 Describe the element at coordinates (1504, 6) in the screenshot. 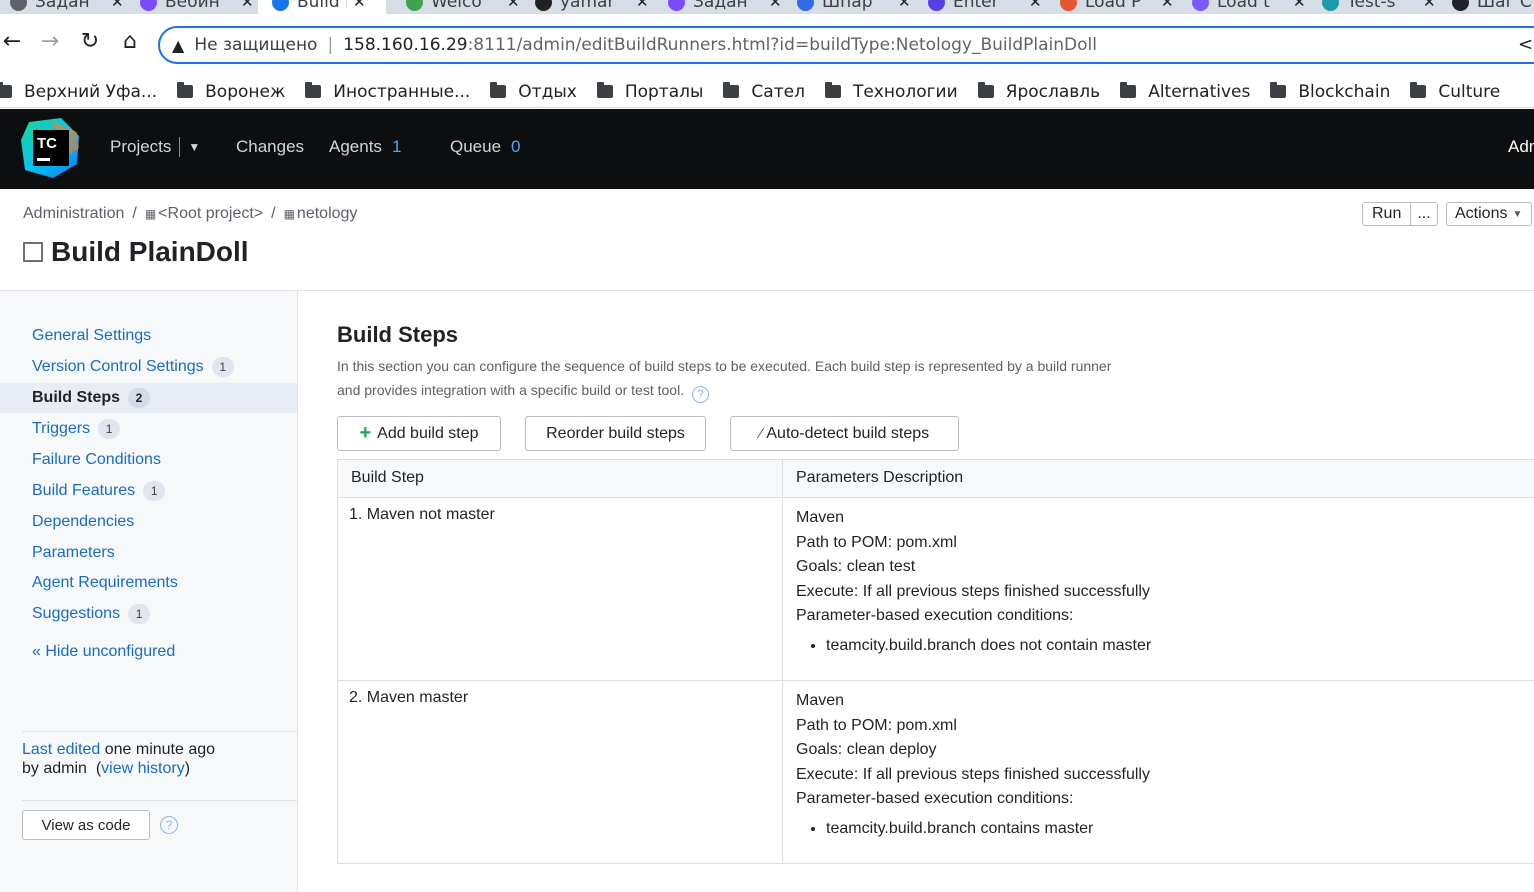

I see `tab-title: Шаг С` at that location.